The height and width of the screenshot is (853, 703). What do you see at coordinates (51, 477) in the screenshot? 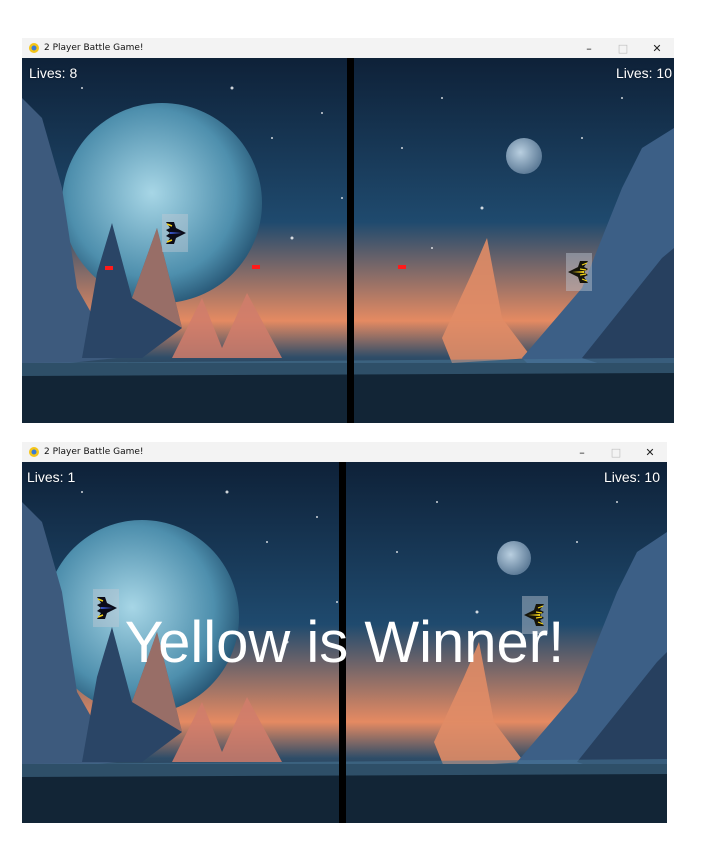
I see `left-lives-counter: Lives: 1` at bounding box center [51, 477].